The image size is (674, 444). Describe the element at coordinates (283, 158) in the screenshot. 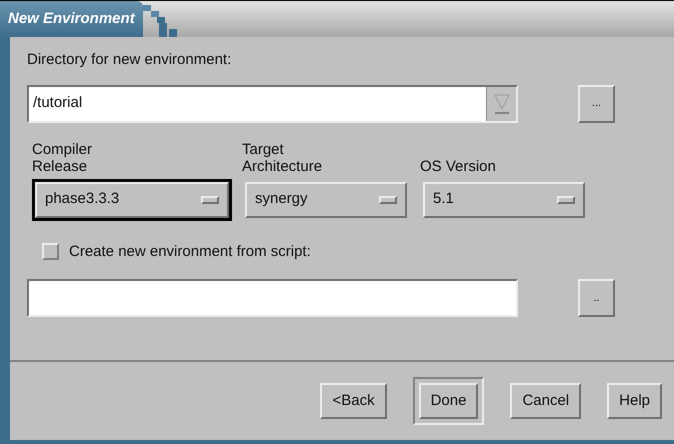

I see `option-label: Target Architecture` at that location.